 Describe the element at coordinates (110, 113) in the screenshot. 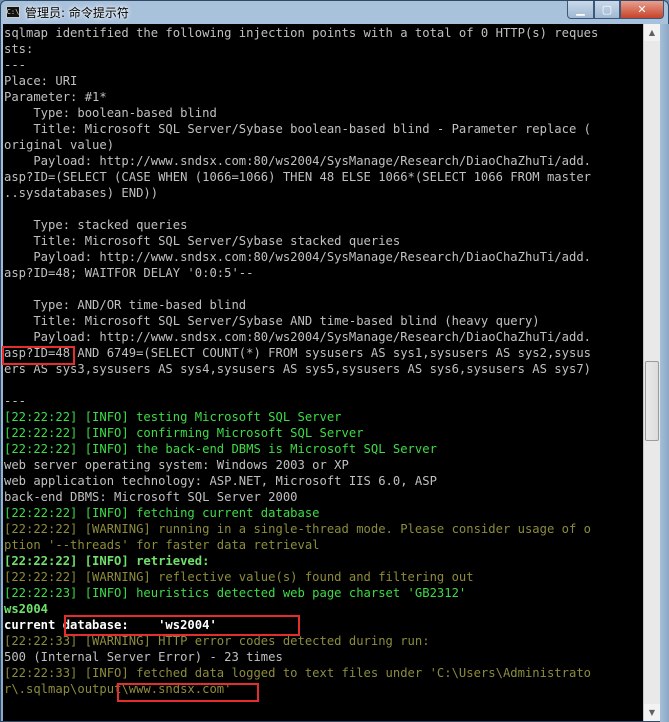

I see `console-line: Type: boolean-based blind` at that location.